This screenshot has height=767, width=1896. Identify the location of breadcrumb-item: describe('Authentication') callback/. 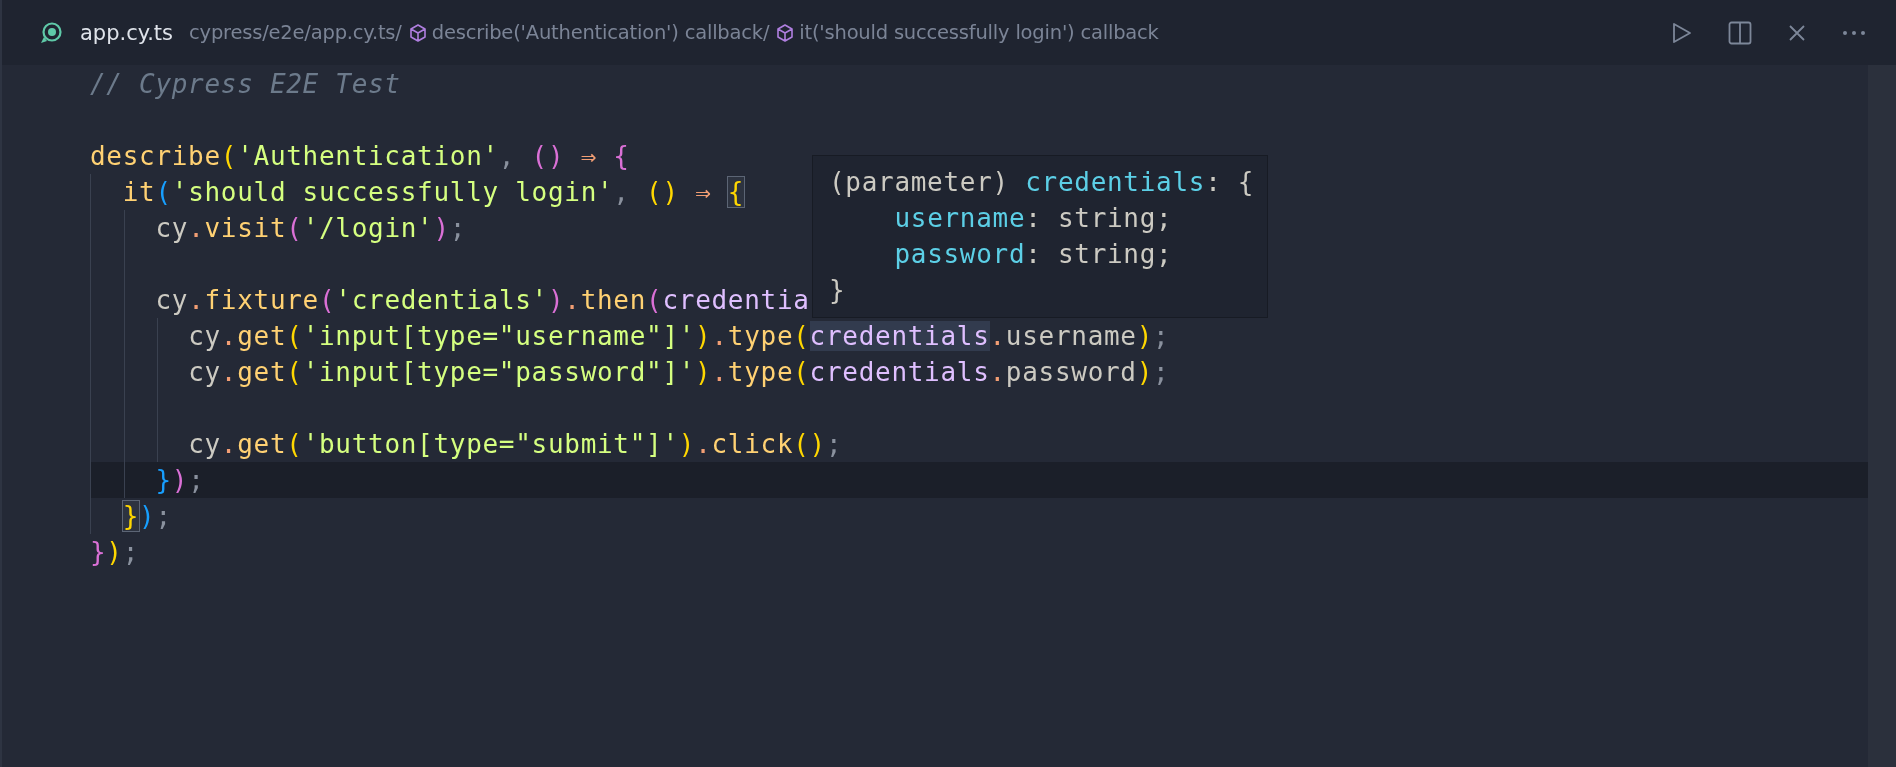
(600, 32).